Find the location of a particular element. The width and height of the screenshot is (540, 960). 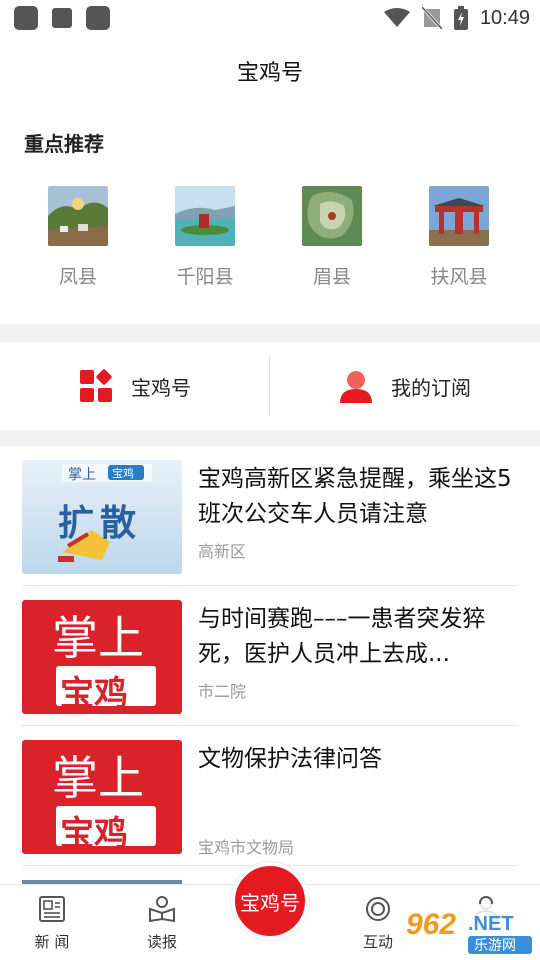

recommended-item-qianyang: 千阳县 is located at coordinates (205, 237).